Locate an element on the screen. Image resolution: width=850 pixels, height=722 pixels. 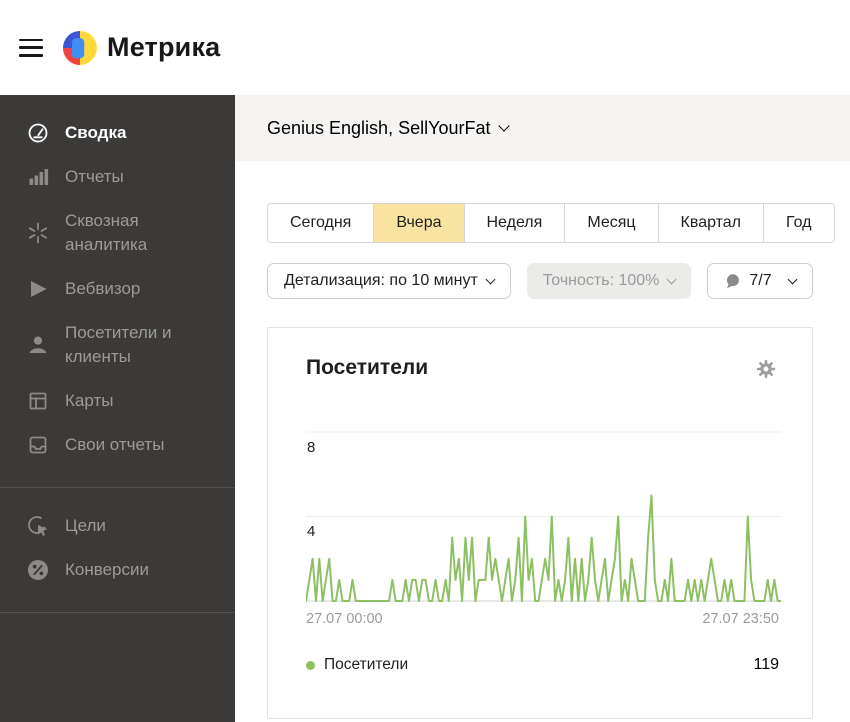
sidebar-item-label: Цели is located at coordinates (85, 525).